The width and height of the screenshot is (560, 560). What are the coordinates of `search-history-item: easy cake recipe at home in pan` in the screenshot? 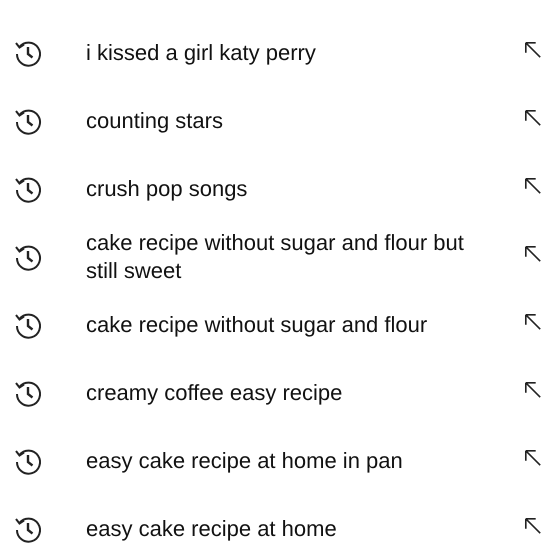 It's located at (288, 461).